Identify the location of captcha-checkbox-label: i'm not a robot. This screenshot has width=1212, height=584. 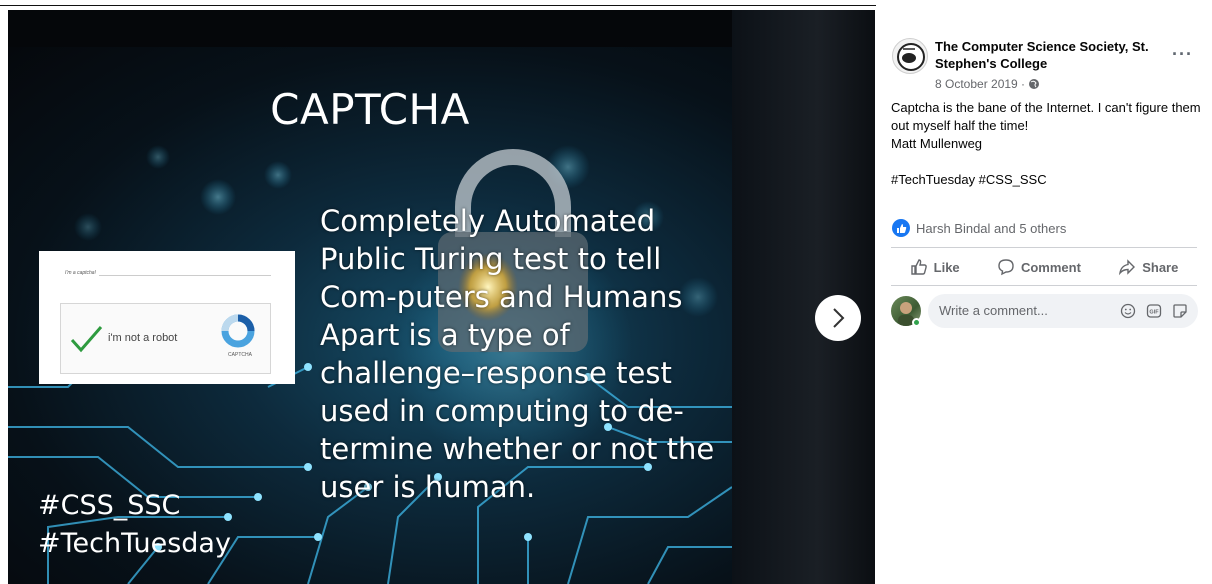
(143, 338).